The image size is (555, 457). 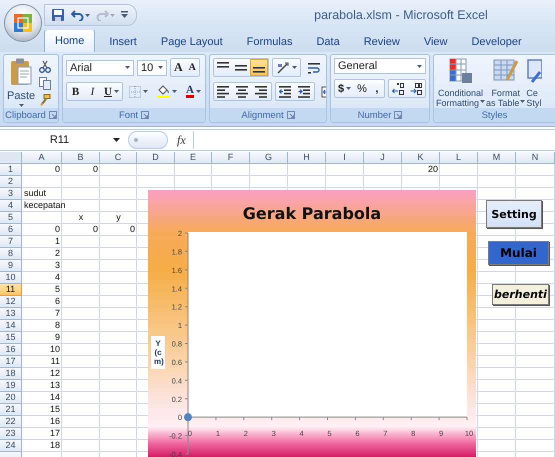 I want to click on paste-button: Paste, so click(x=21, y=83).